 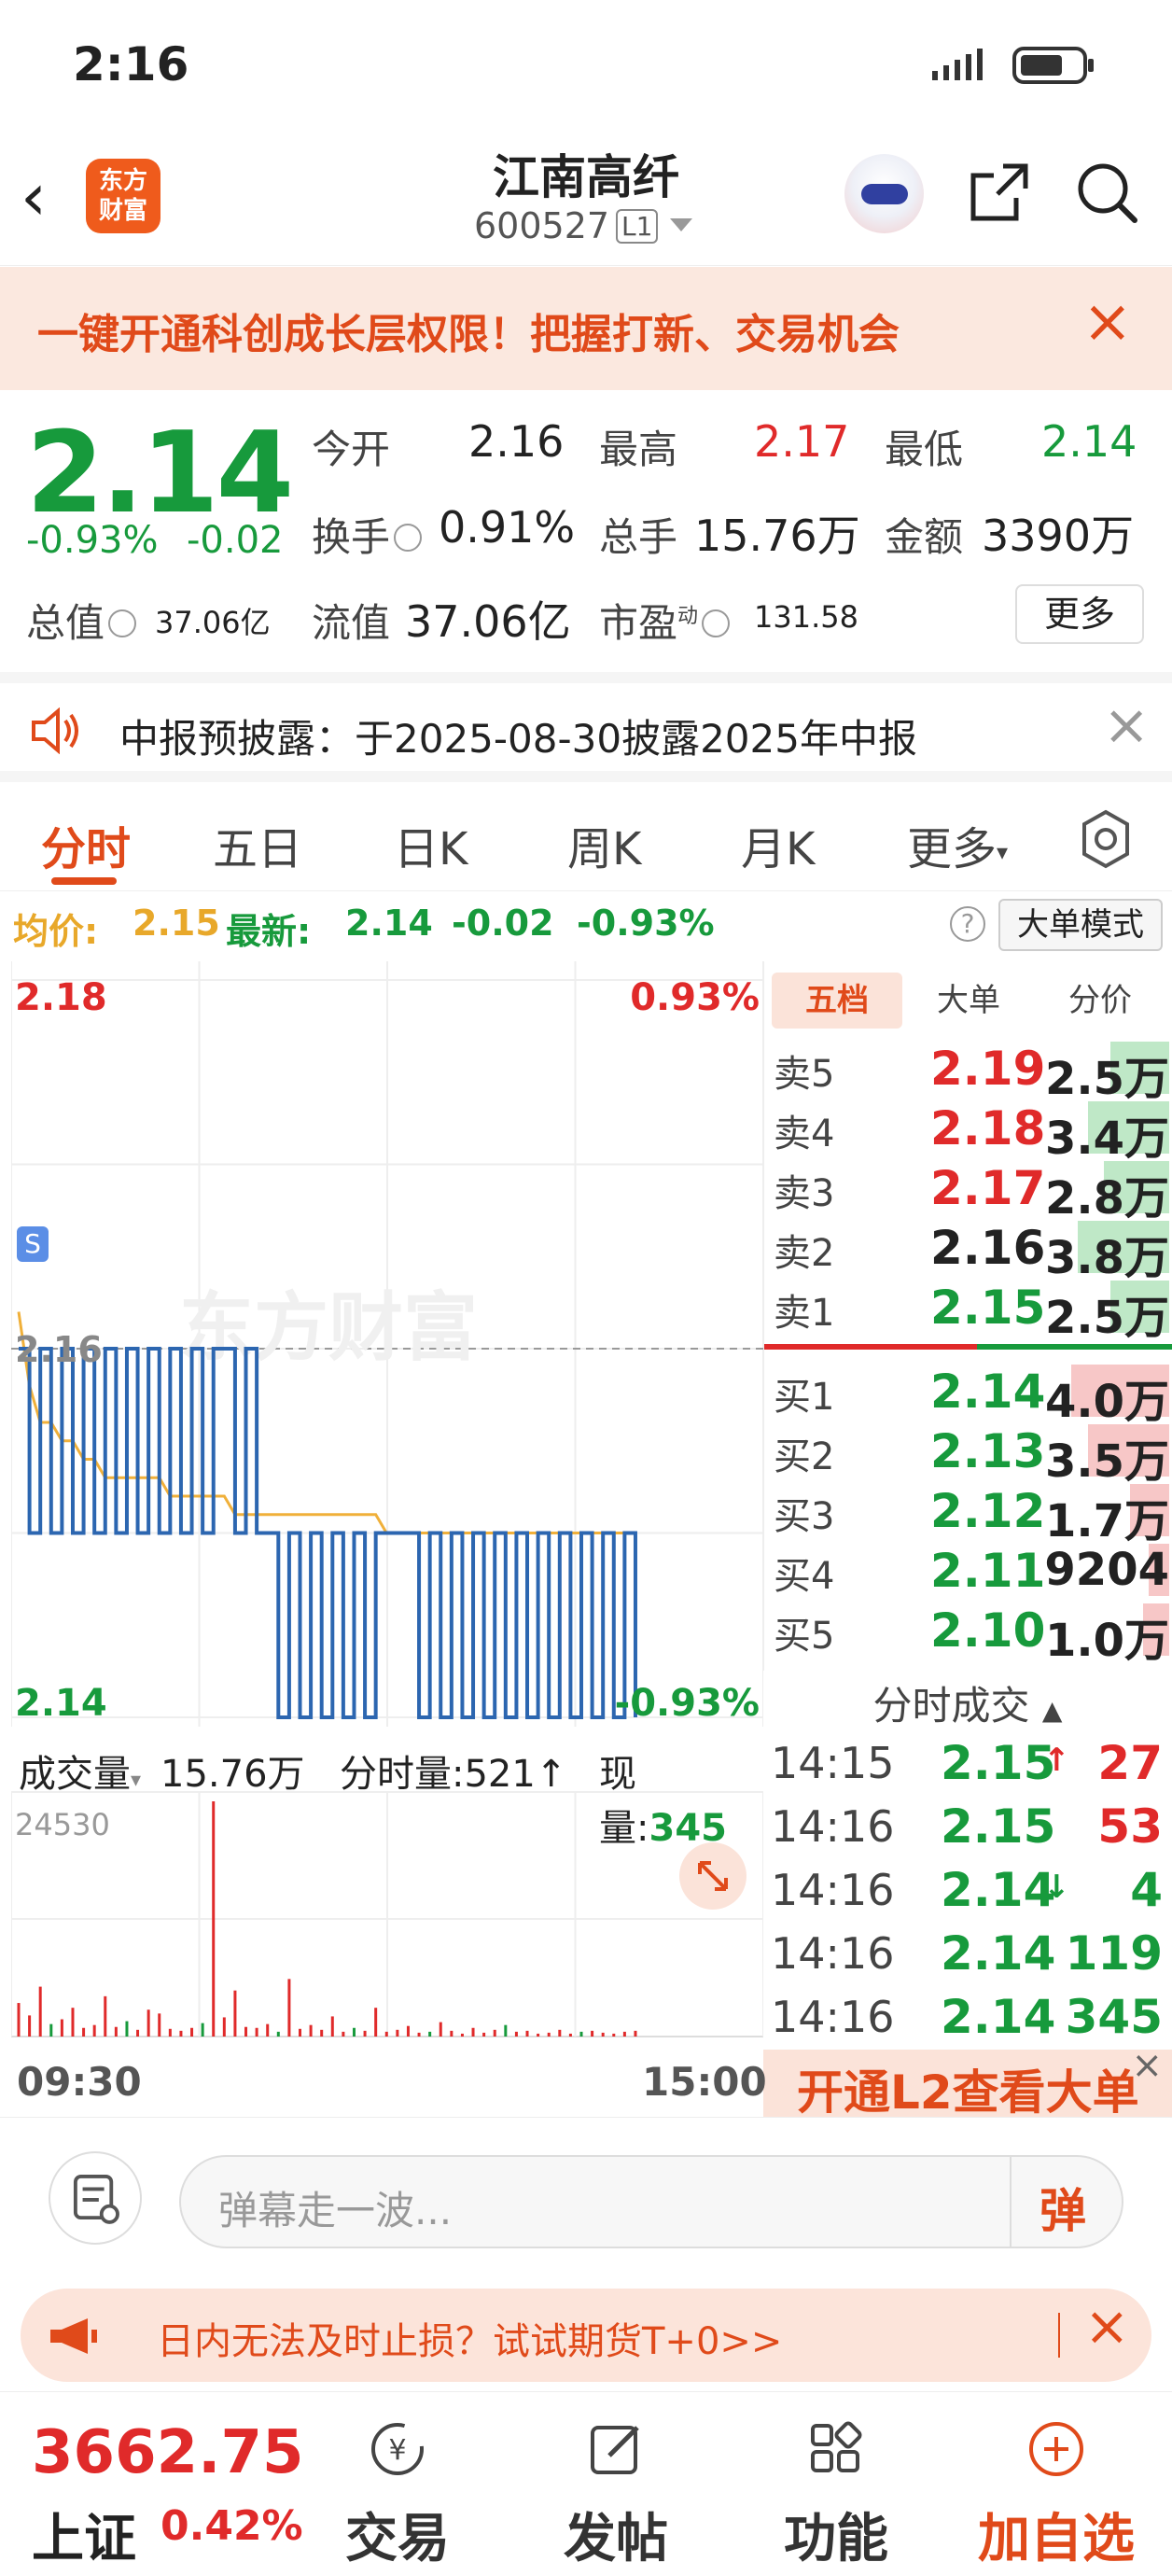 What do you see at coordinates (1056, 2495) in the screenshot?
I see `nav-add-watchlist: 加自选` at bounding box center [1056, 2495].